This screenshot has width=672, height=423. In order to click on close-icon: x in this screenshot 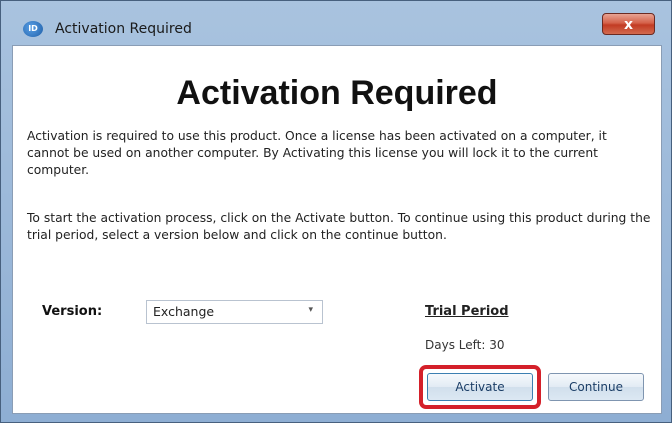, I will do `click(628, 25)`.